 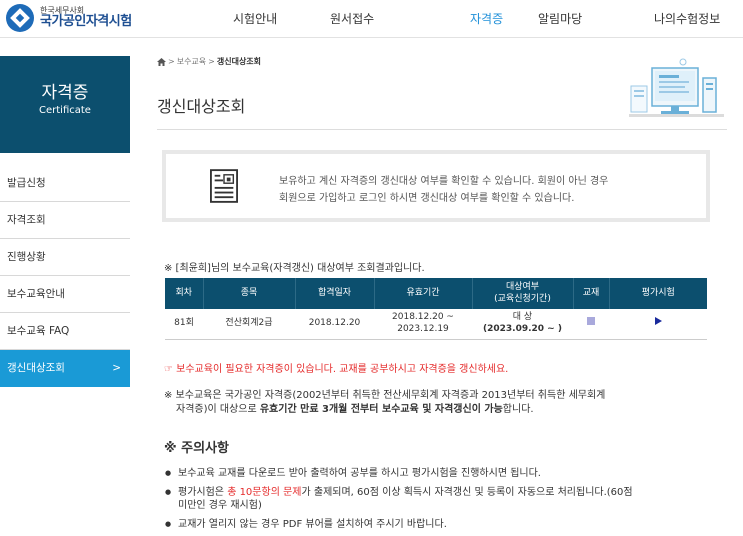 I want to click on note-emphasis: 유효기간 만료 3개월 전부터 보수교육 및 자격갱신이 가능, so click(x=381, y=409).